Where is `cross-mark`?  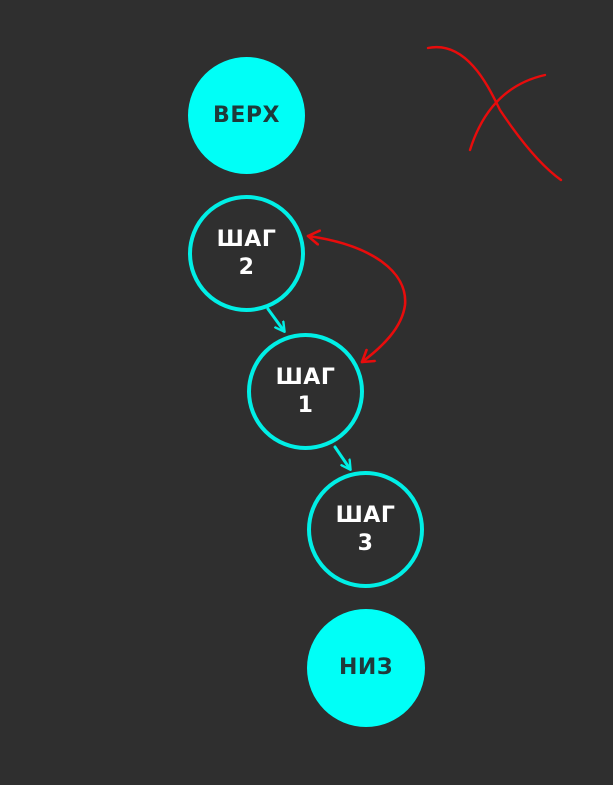 cross-mark is located at coordinates (494, 113).